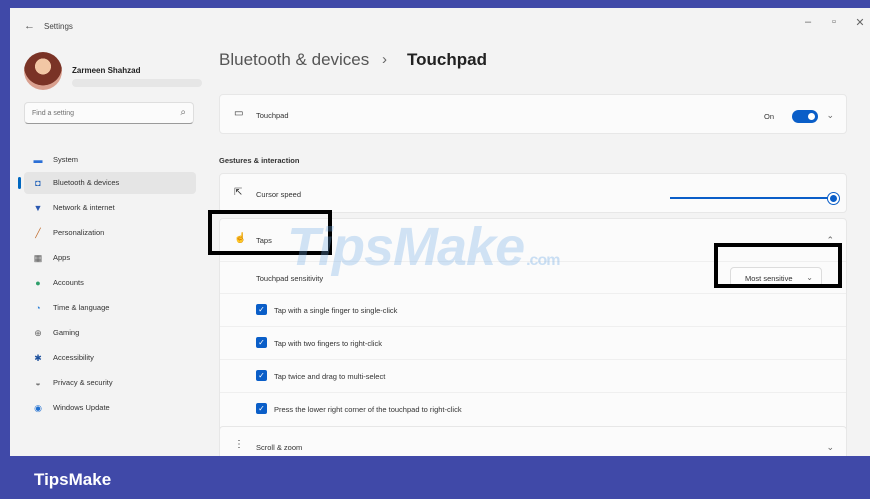  What do you see at coordinates (328, 343) in the screenshot?
I see `checkbox-label: Tap with two fingers to right-click` at bounding box center [328, 343].